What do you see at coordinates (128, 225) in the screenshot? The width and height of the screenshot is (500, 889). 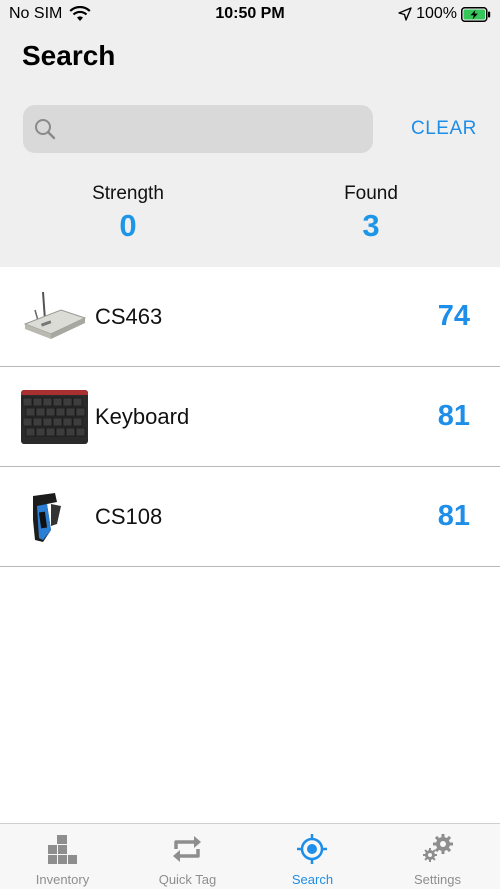 I see `strength-value: 0` at bounding box center [128, 225].